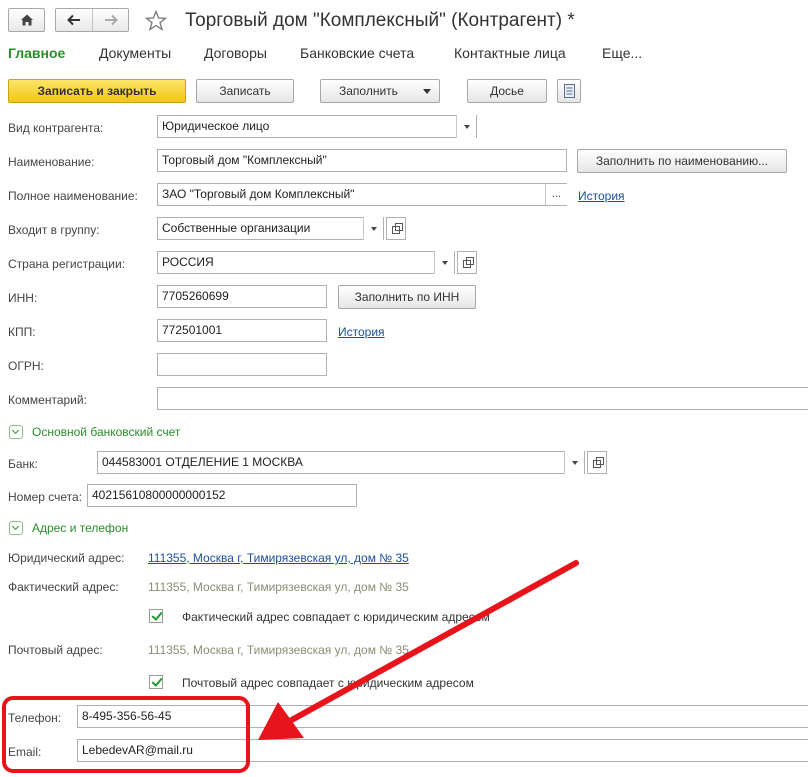 The width and height of the screenshot is (808, 777). What do you see at coordinates (362, 160) in the screenshot?
I see `name-input: Торговый дом "Комплексный"` at bounding box center [362, 160].